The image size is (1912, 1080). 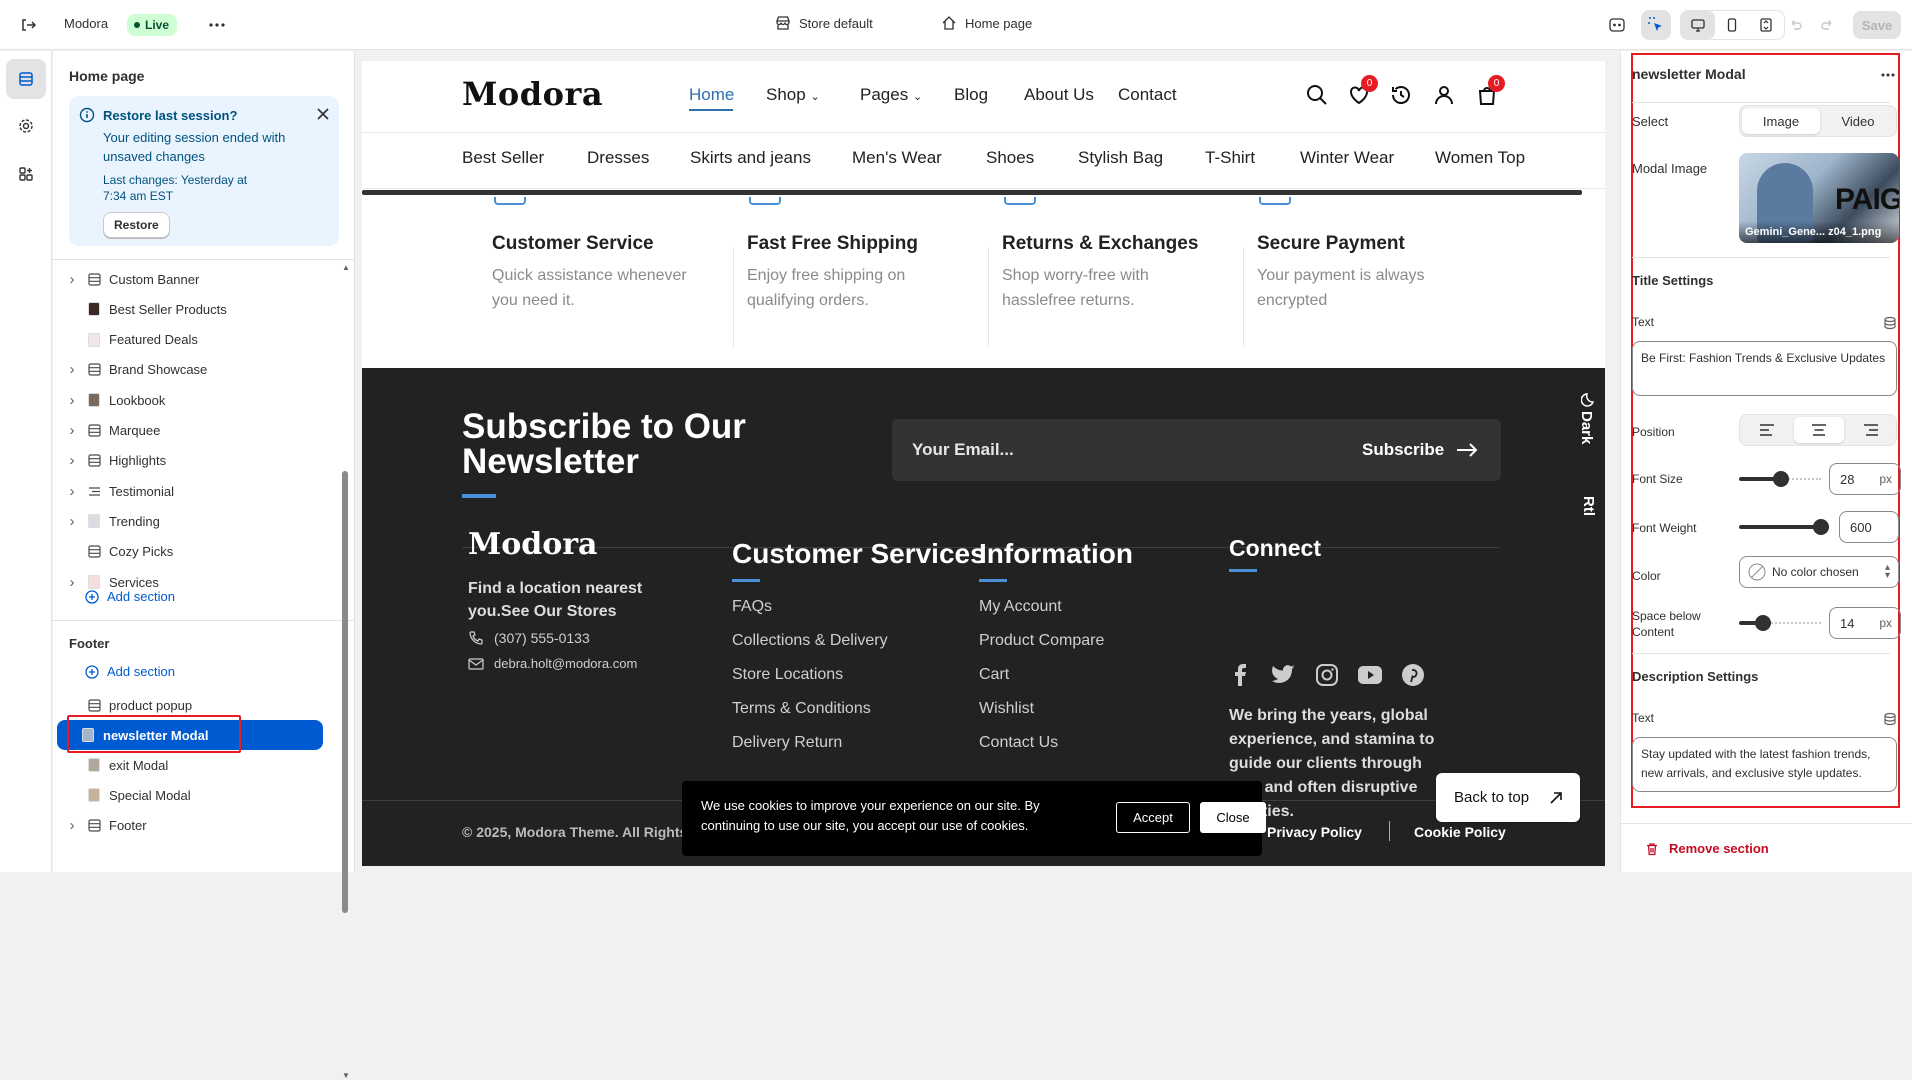 What do you see at coordinates (1821, 527) in the screenshot?
I see `font-weight-slider-thumb` at bounding box center [1821, 527].